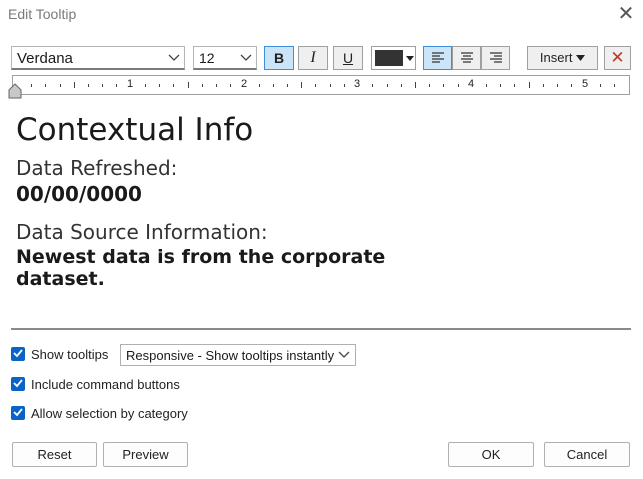 The width and height of the screenshot is (643, 479). I want to click on editor-label-refreshed: Data Refreshed:, so click(97, 168).